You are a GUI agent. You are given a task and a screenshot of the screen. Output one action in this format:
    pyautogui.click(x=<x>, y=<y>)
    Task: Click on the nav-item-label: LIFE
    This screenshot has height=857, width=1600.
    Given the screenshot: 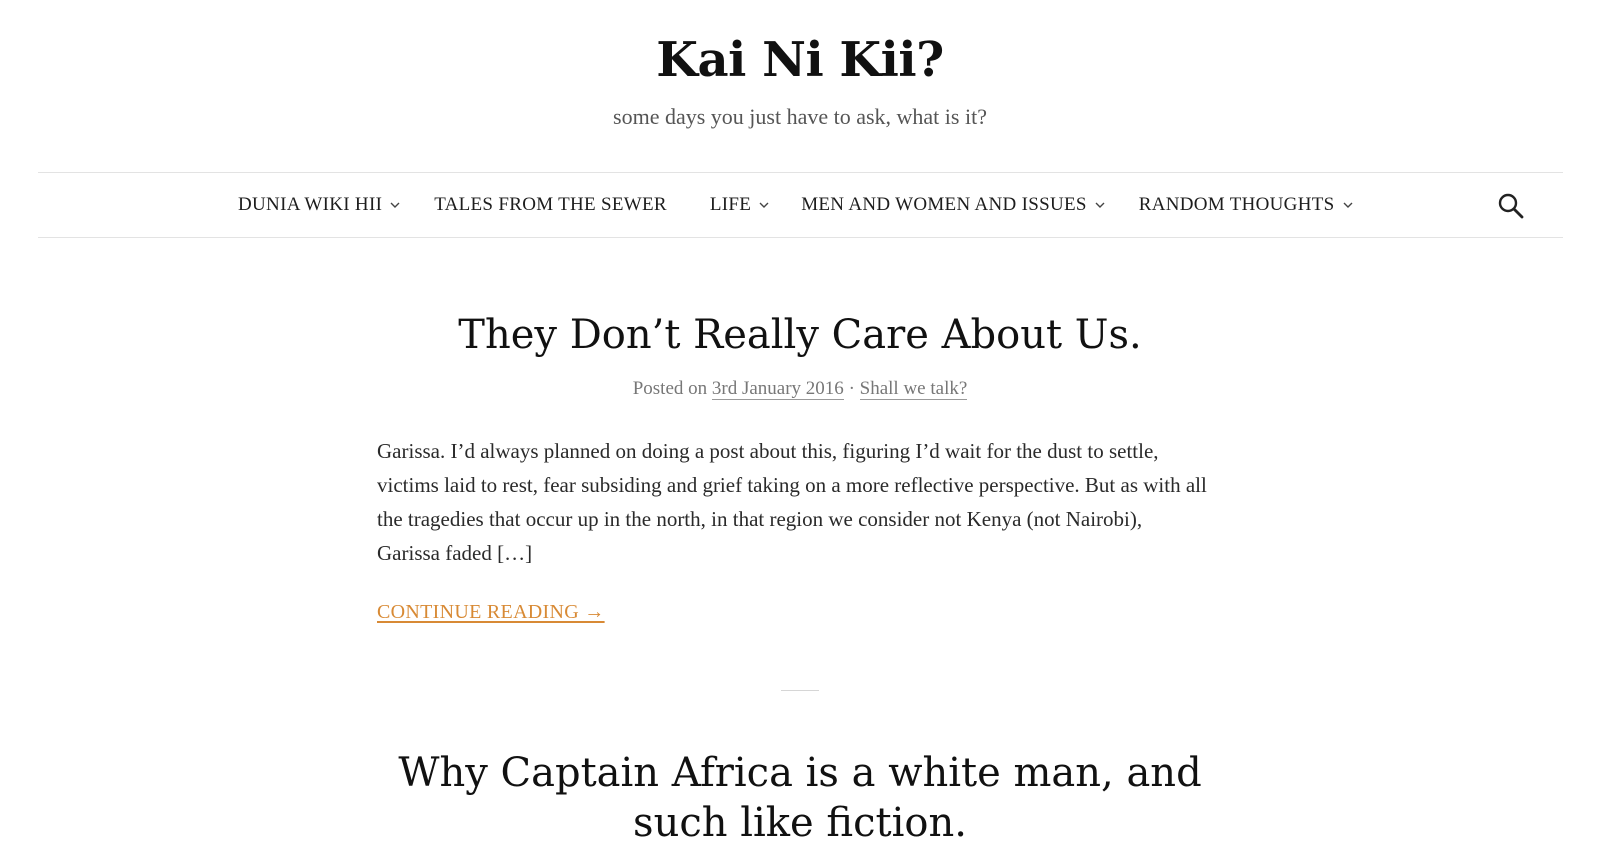 What is the action you would take?
    pyautogui.click(x=730, y=204)
    